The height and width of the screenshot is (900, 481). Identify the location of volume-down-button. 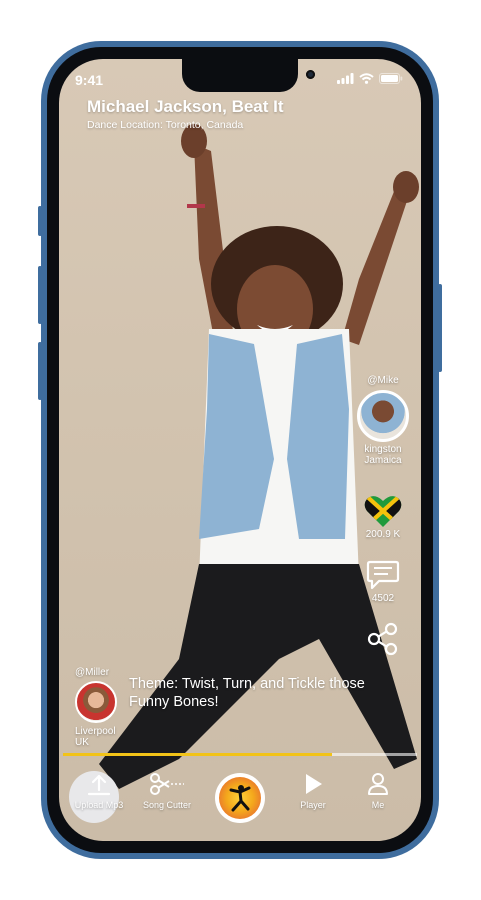
(40, 371).